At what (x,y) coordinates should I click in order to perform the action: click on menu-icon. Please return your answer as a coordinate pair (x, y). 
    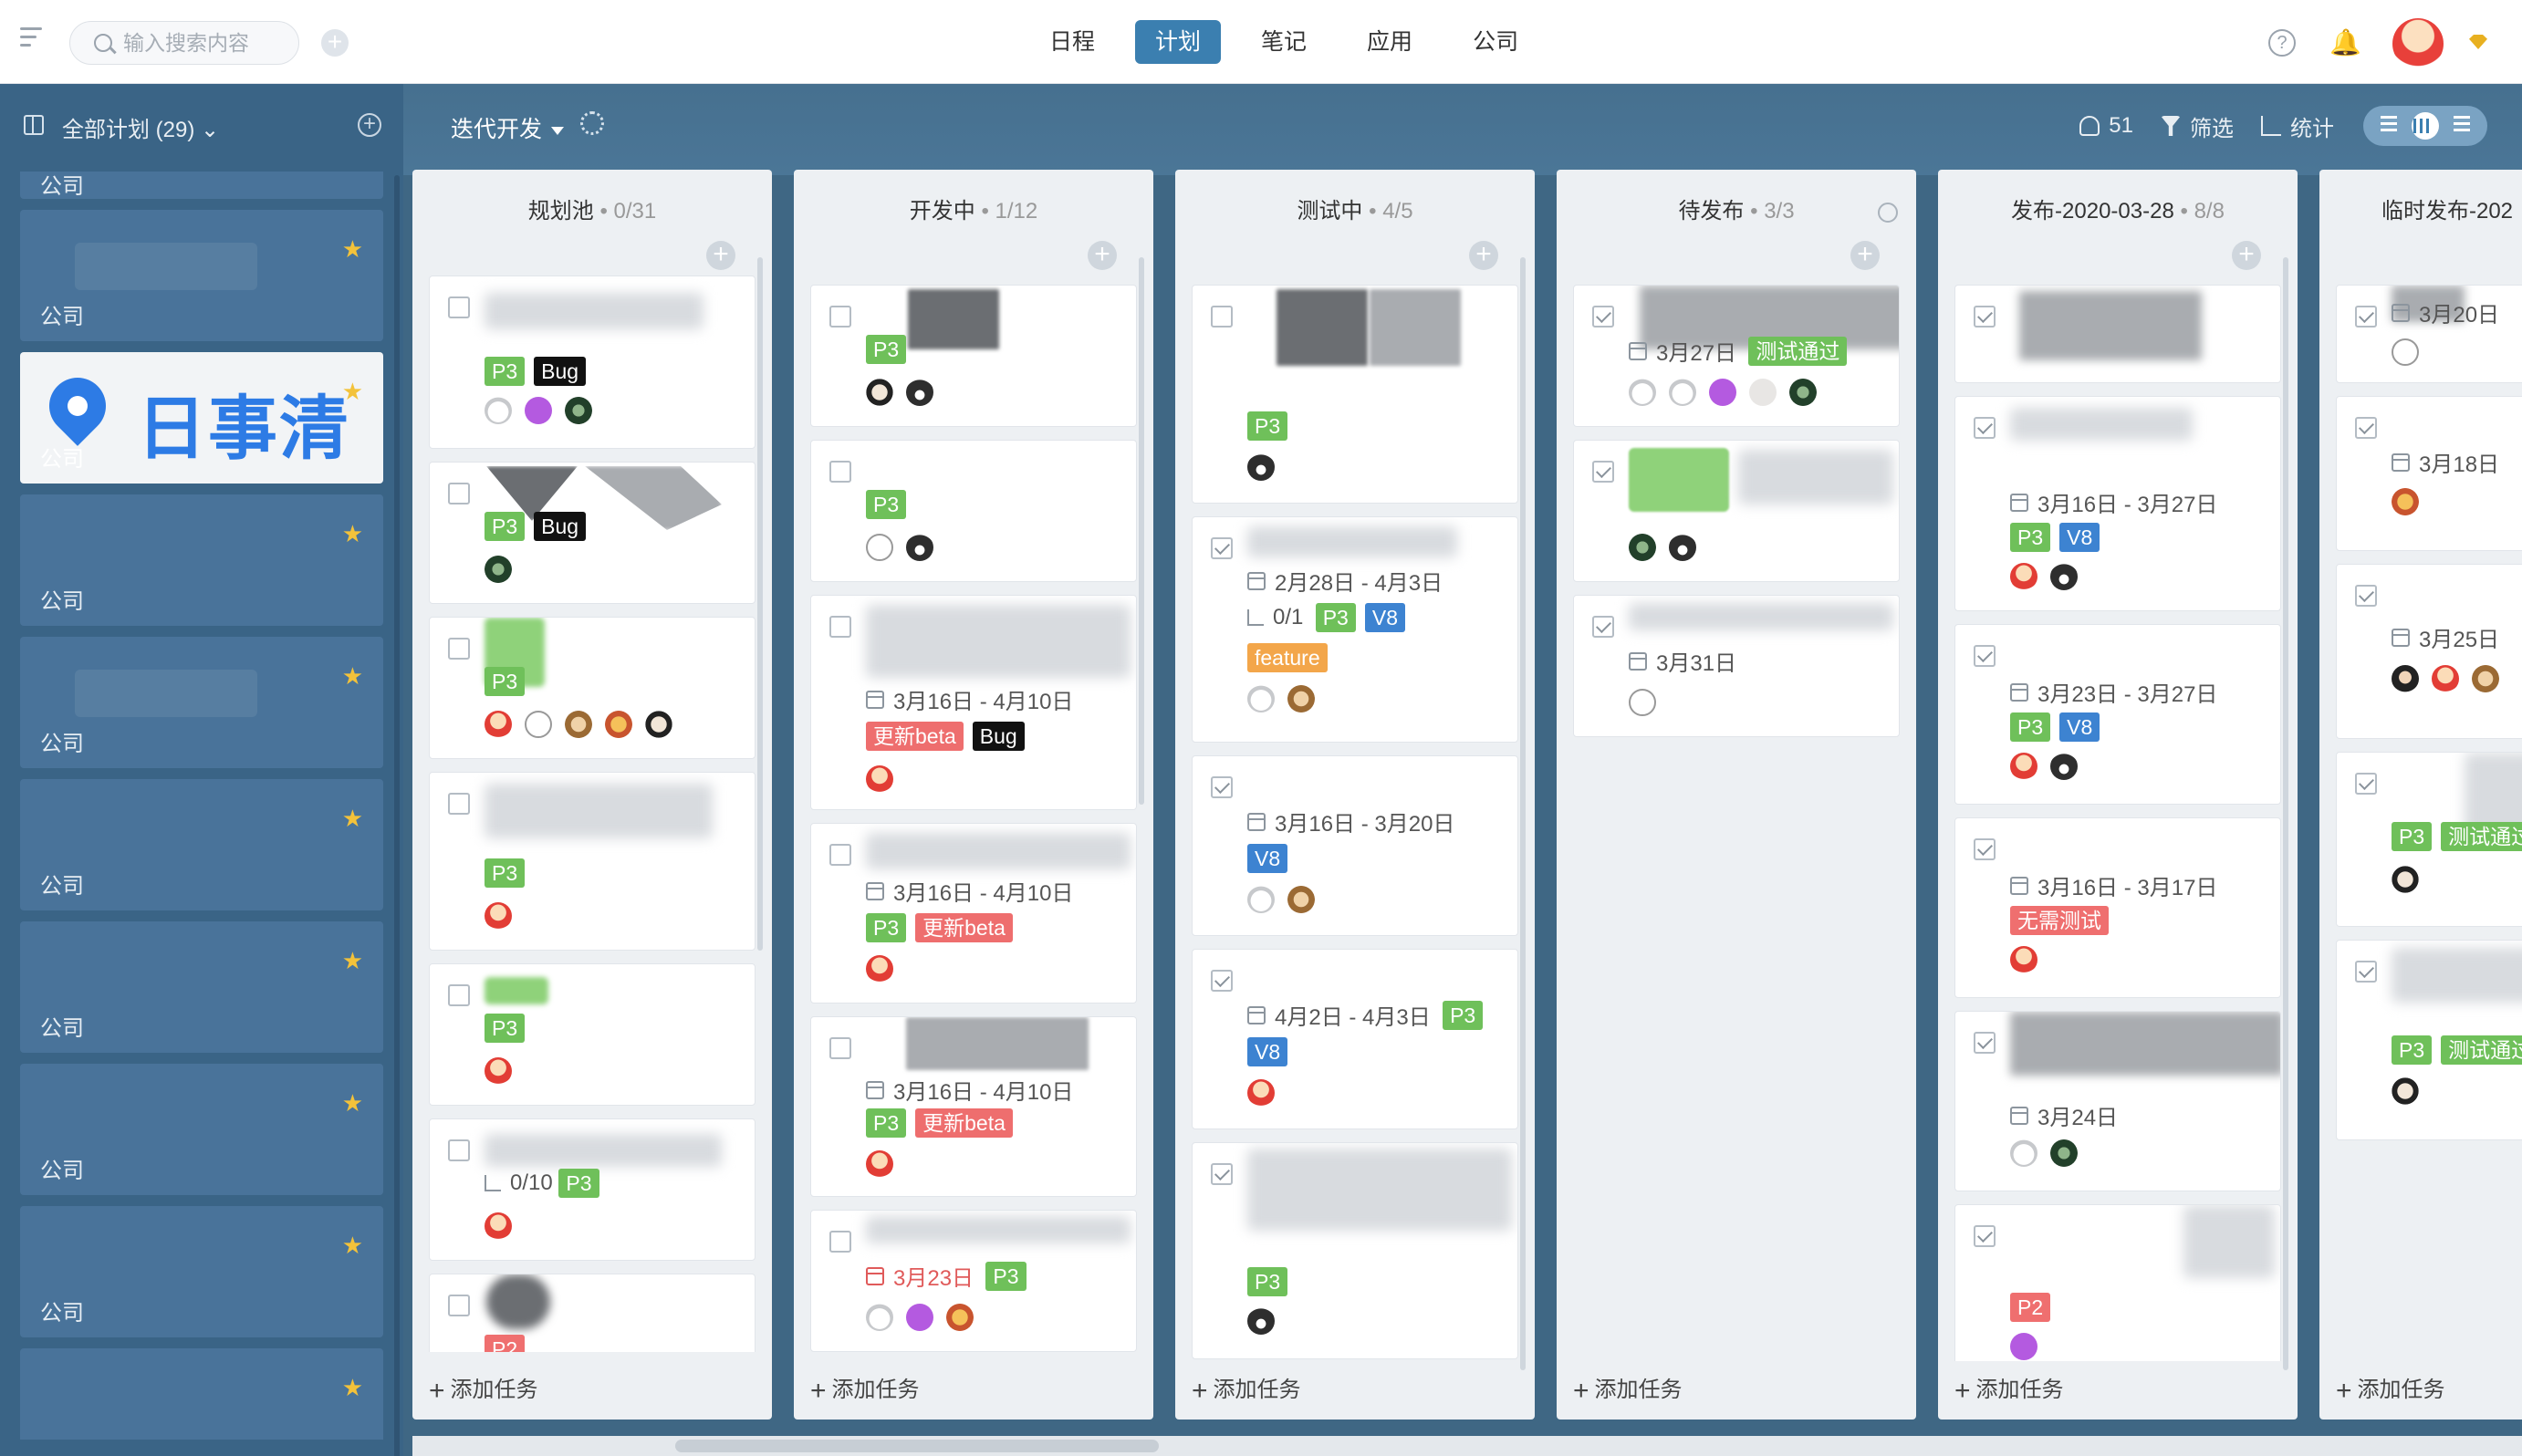
    Looking at the image, I should click on (33, 41).